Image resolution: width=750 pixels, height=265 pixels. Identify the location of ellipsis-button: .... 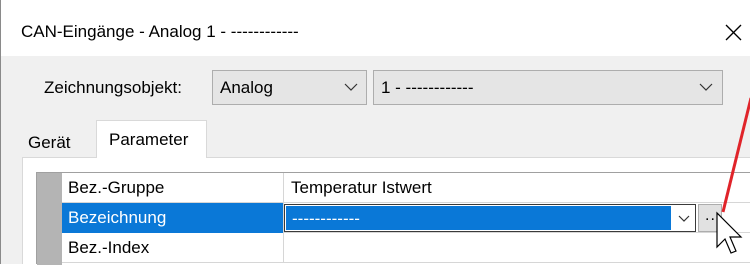
(710, 218).